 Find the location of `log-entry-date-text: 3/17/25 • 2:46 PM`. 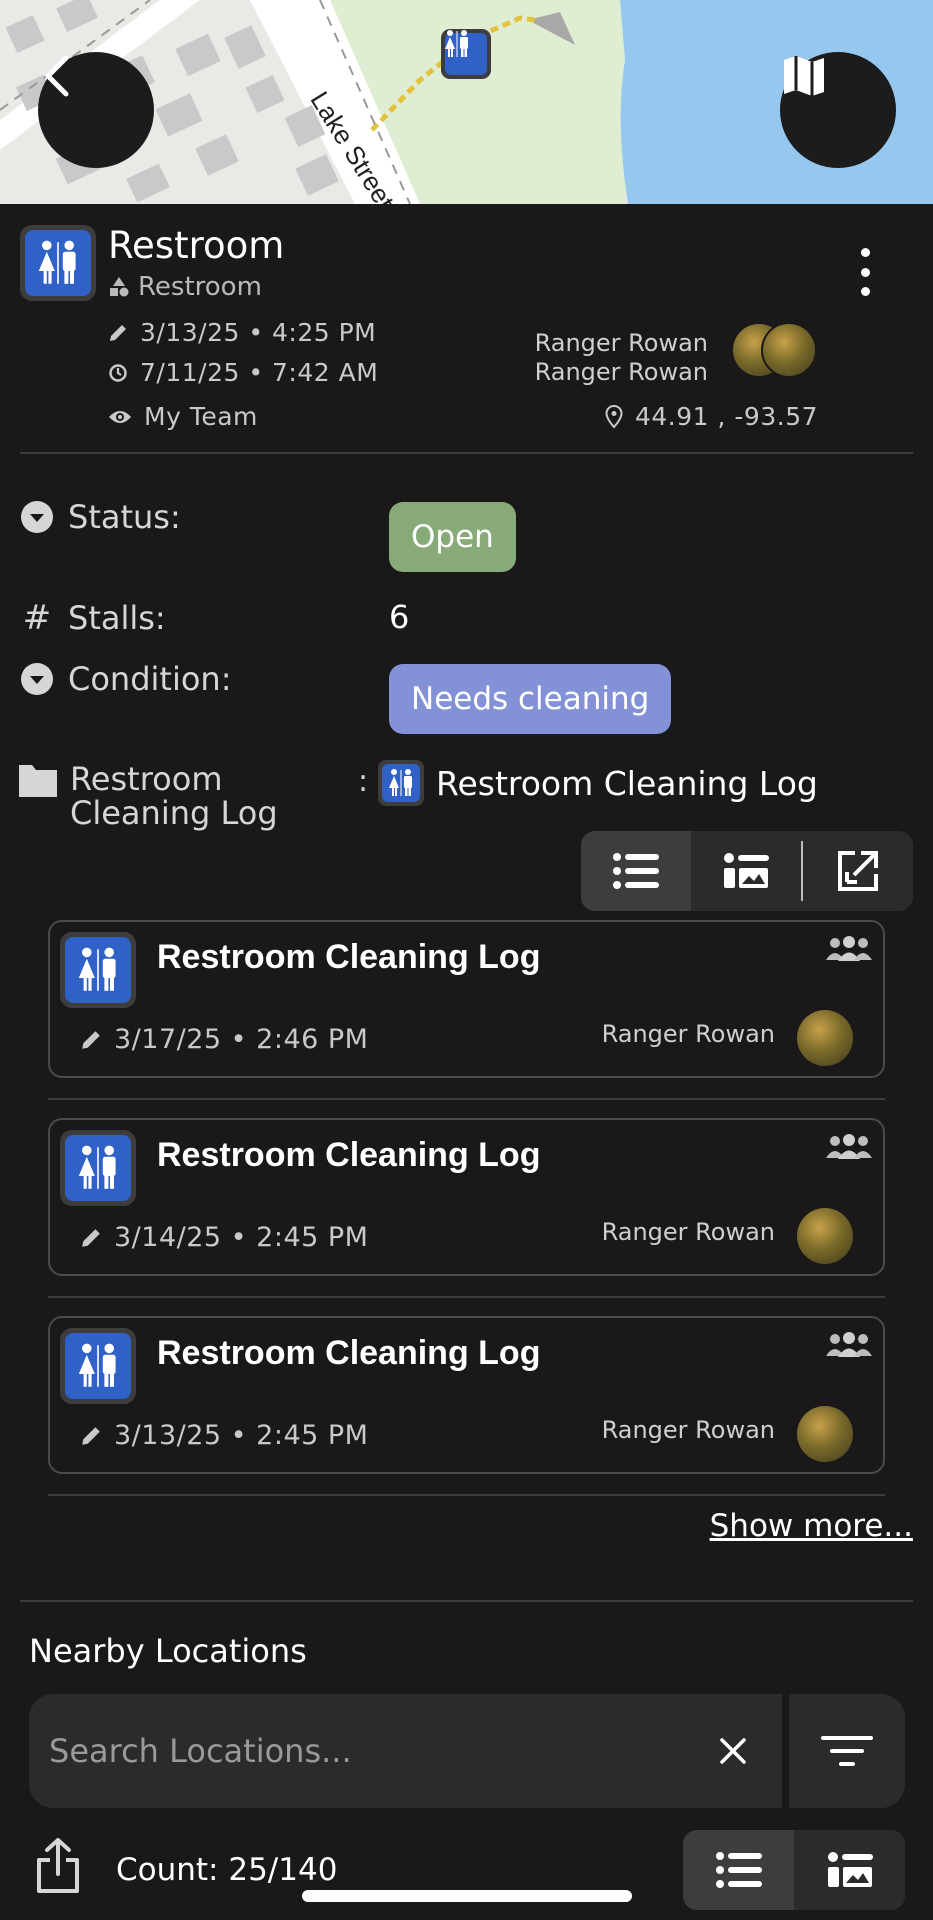

log-entry-date-text: 3/17/25 • 2:46 PM is located at coordinates (241, 1039).